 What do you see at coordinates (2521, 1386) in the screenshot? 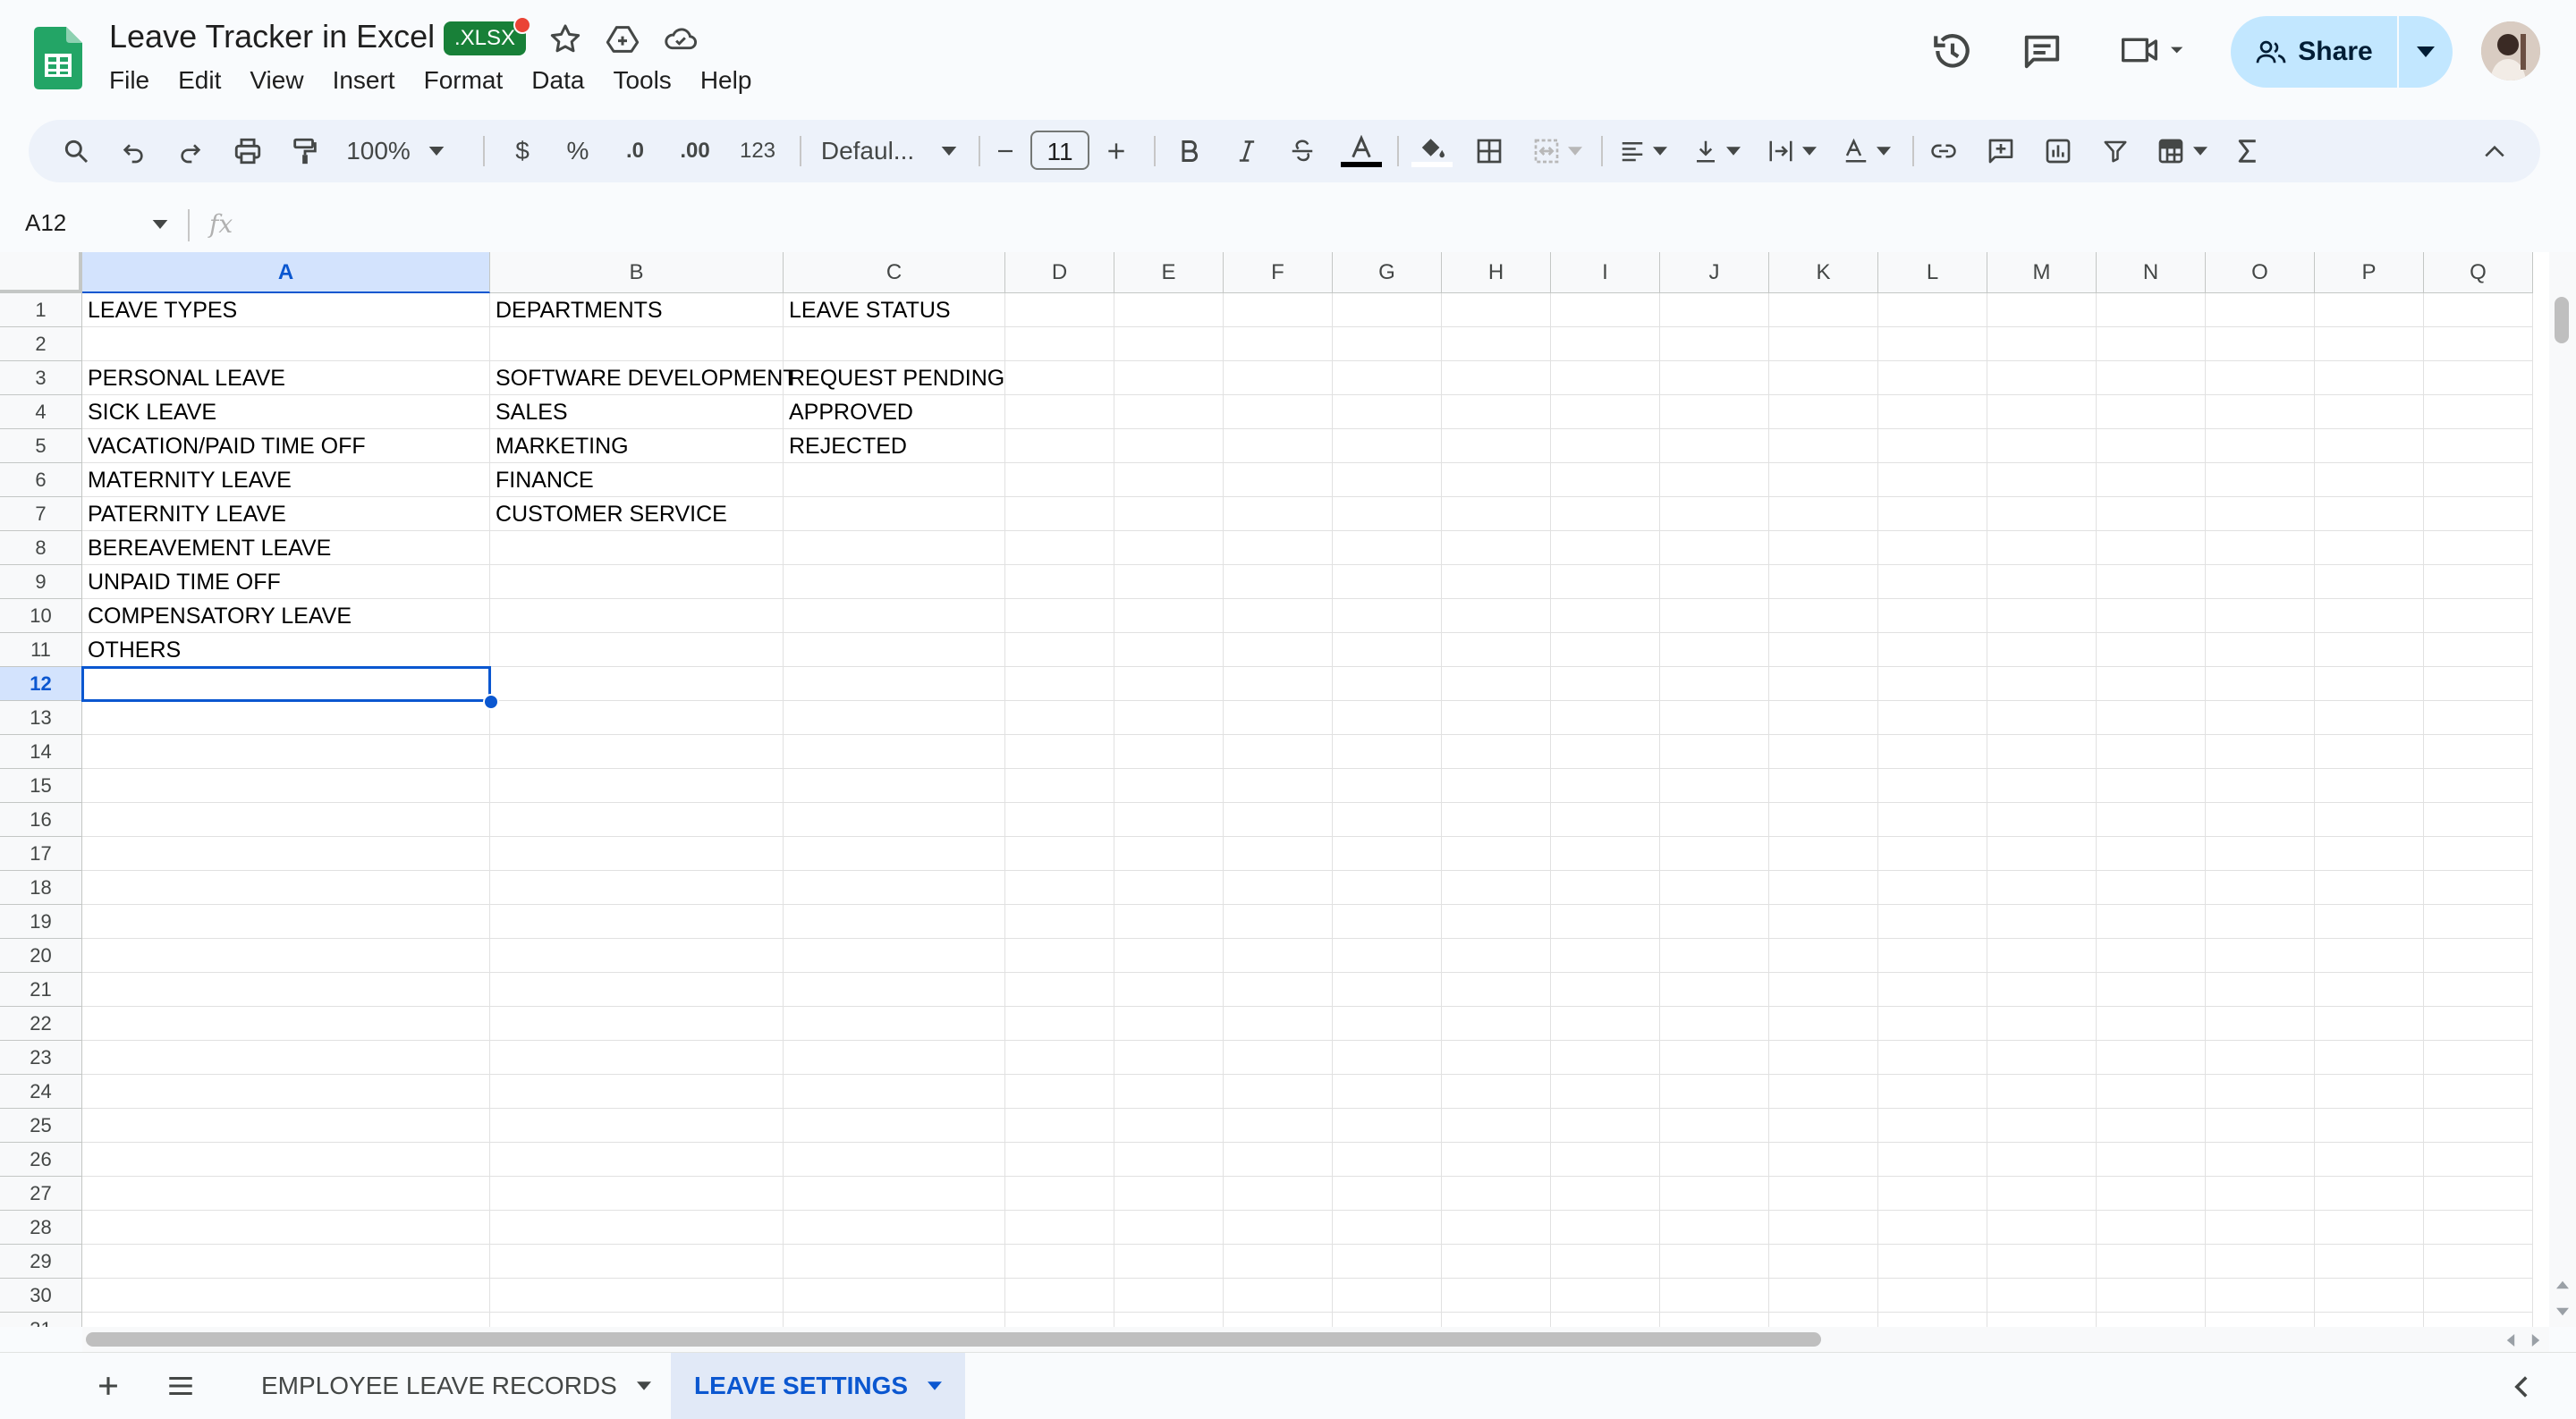
I see `sidebar-toggle-icon` at bounding box center [2521, 1386].